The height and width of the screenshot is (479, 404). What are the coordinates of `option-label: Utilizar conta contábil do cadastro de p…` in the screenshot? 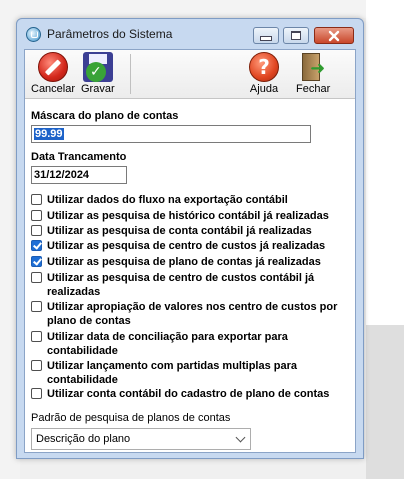 It's located at (188, 394).